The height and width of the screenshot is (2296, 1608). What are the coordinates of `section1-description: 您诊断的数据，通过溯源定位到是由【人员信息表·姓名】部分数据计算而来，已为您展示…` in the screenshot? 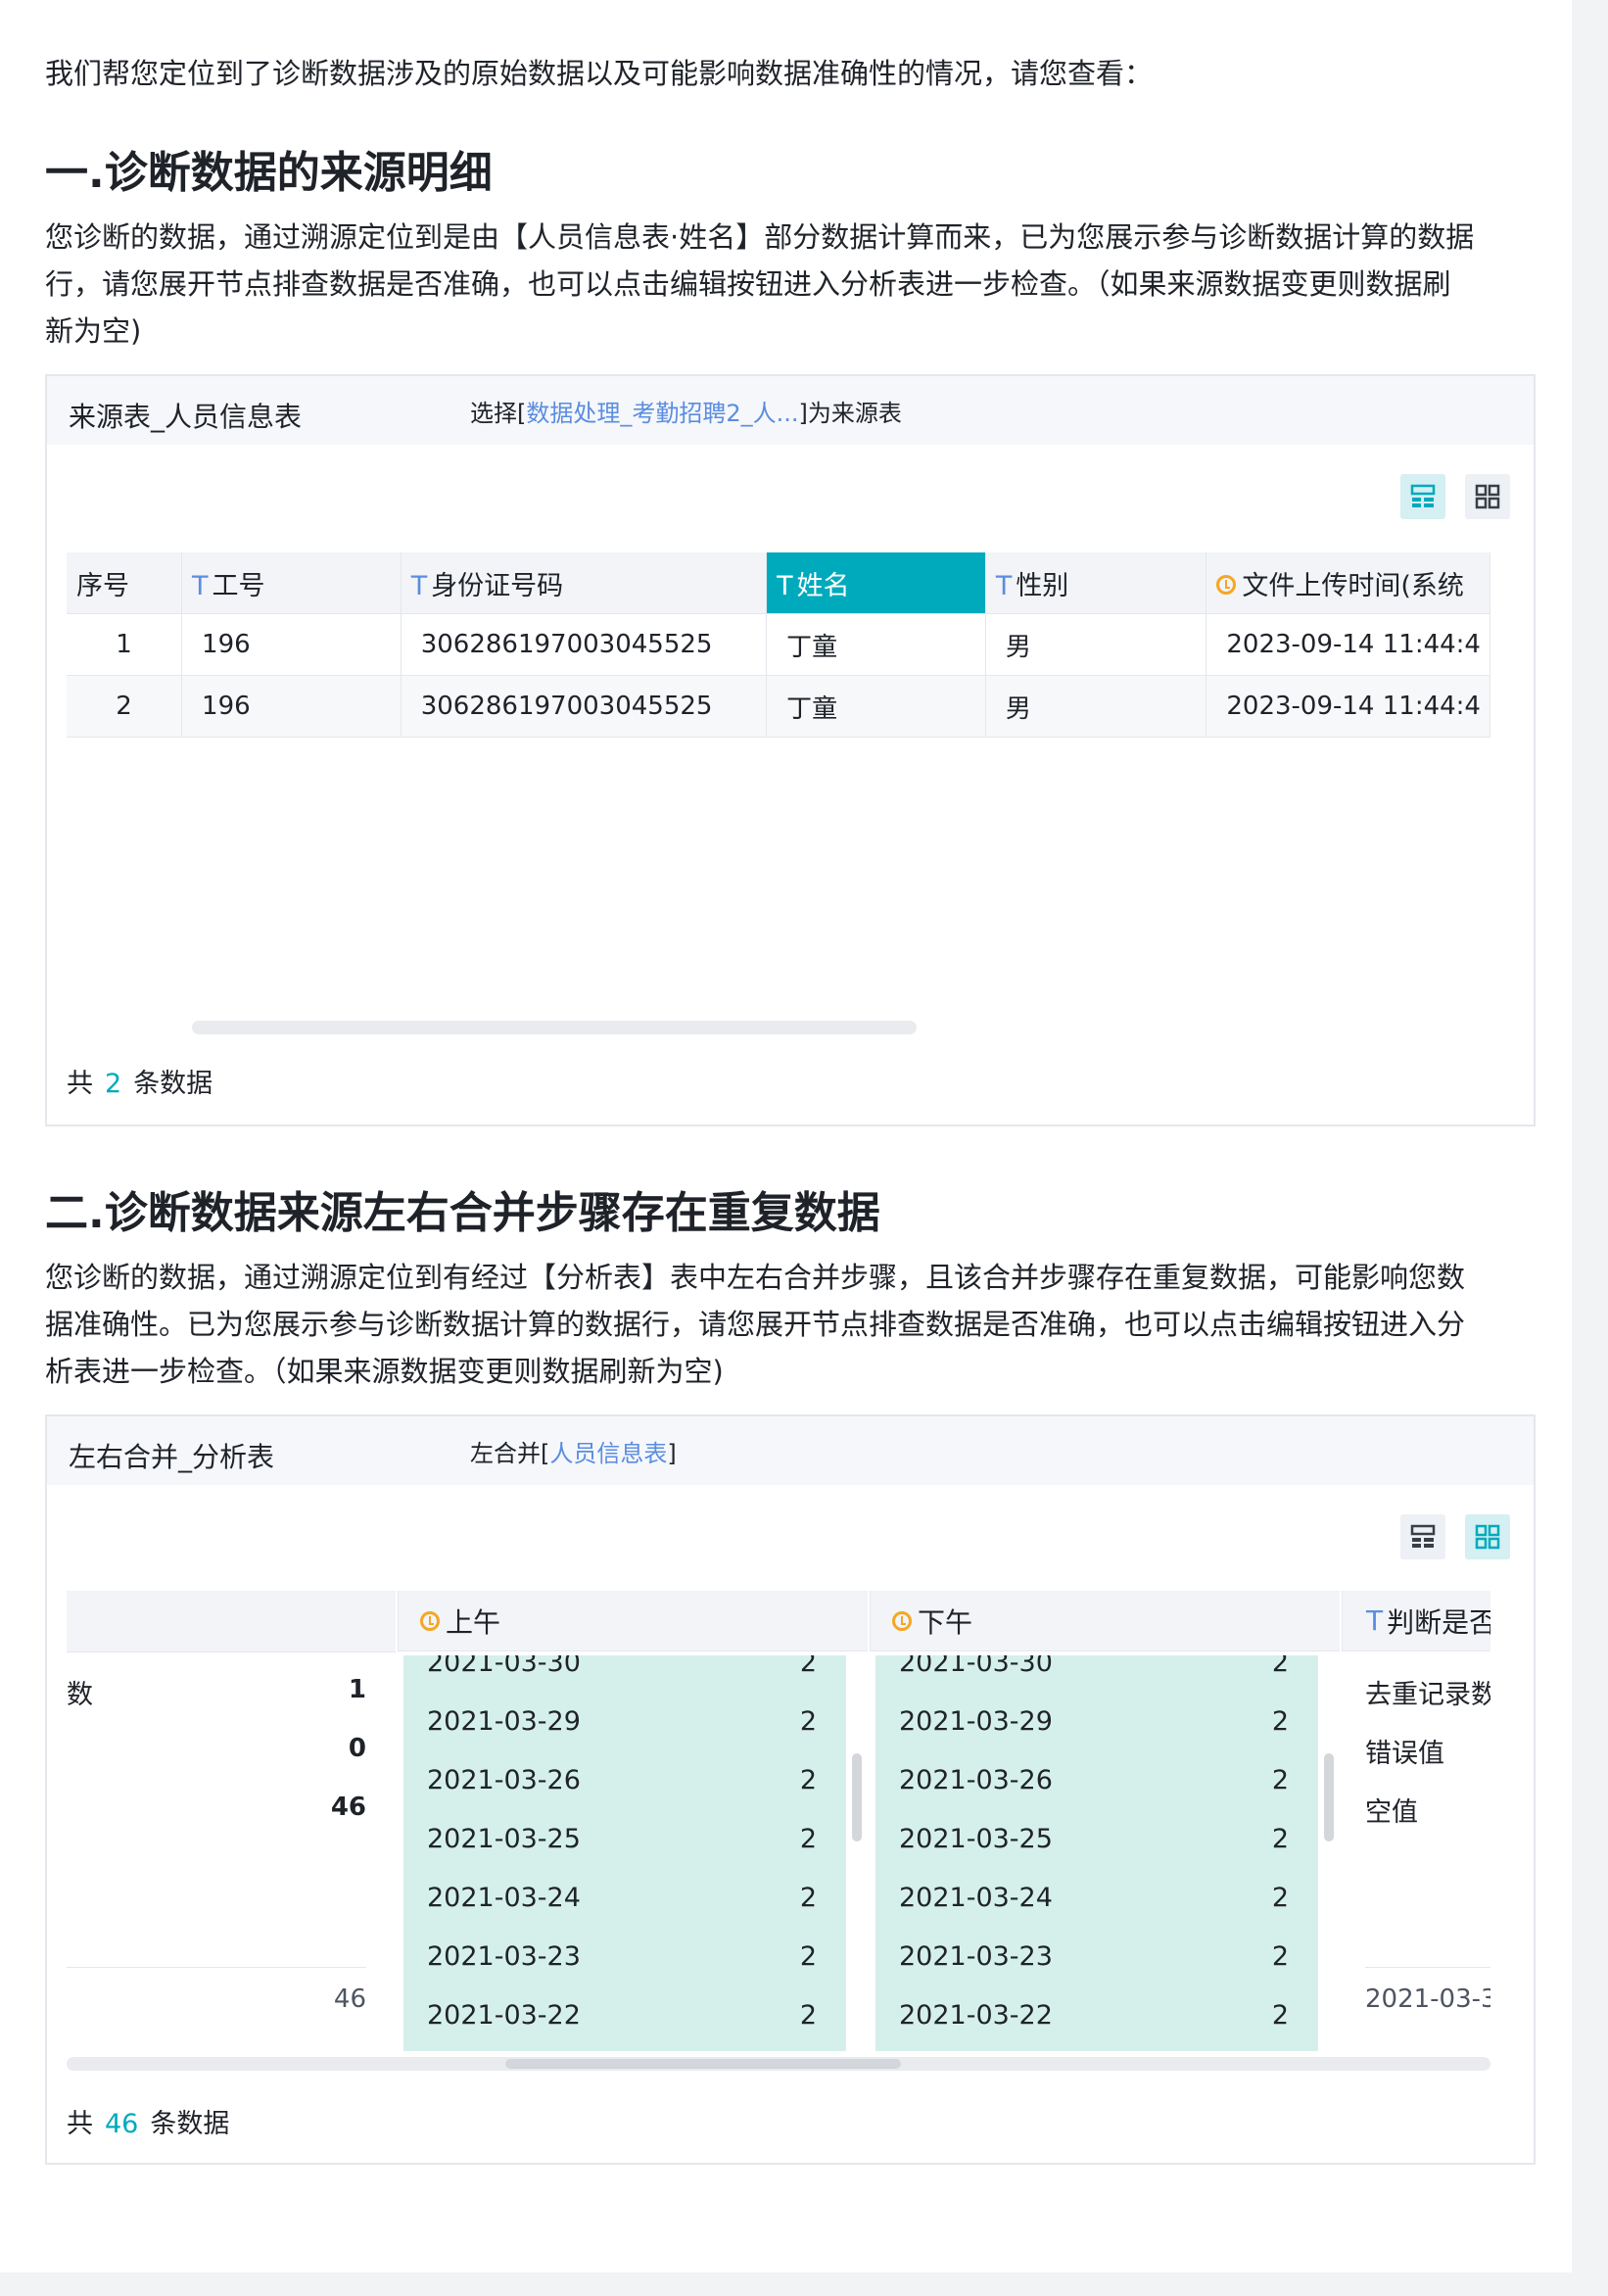 It's located at (789, 285).